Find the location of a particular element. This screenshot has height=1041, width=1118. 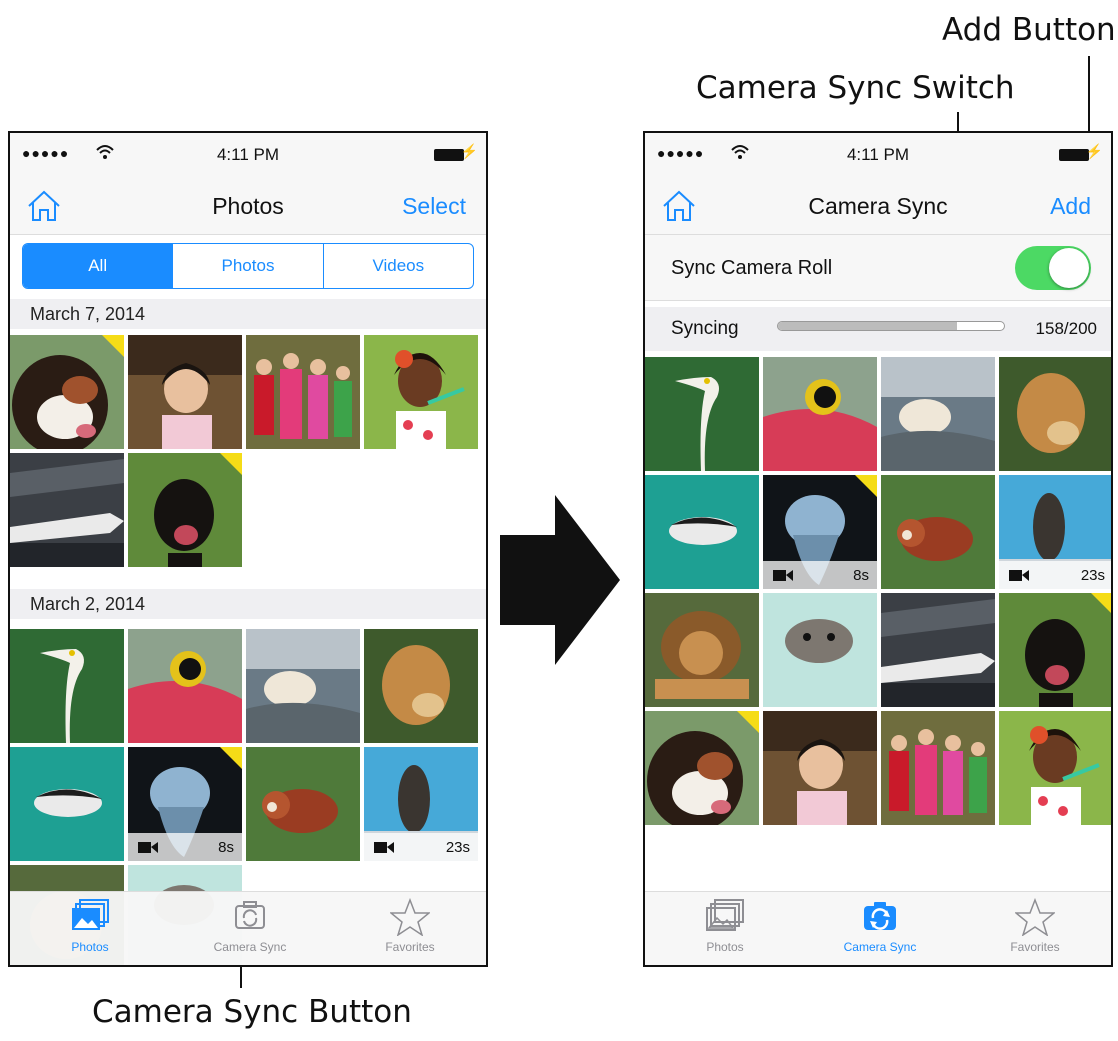

nav-bar: Camera Sync Add is located at coordinates (878, 206).